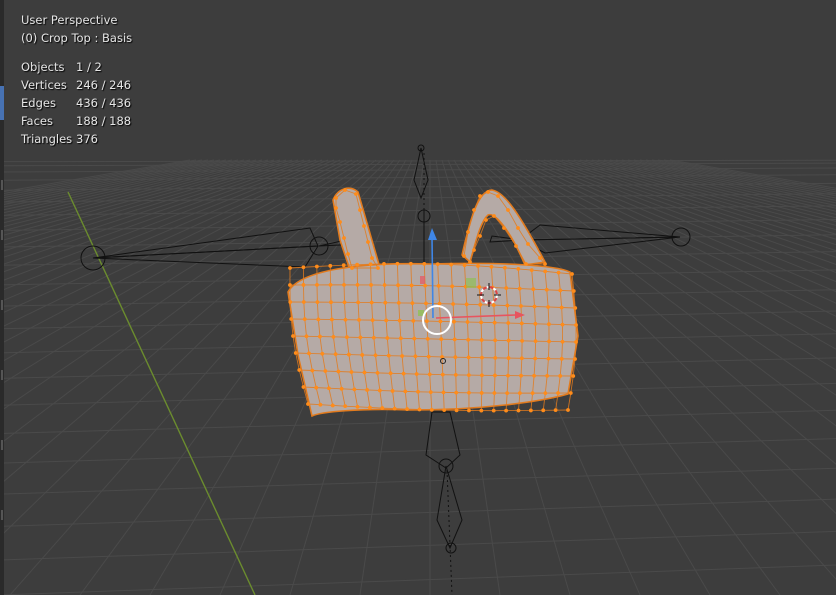  I want to click on gizmo-xy-plane, so click(471, 283).